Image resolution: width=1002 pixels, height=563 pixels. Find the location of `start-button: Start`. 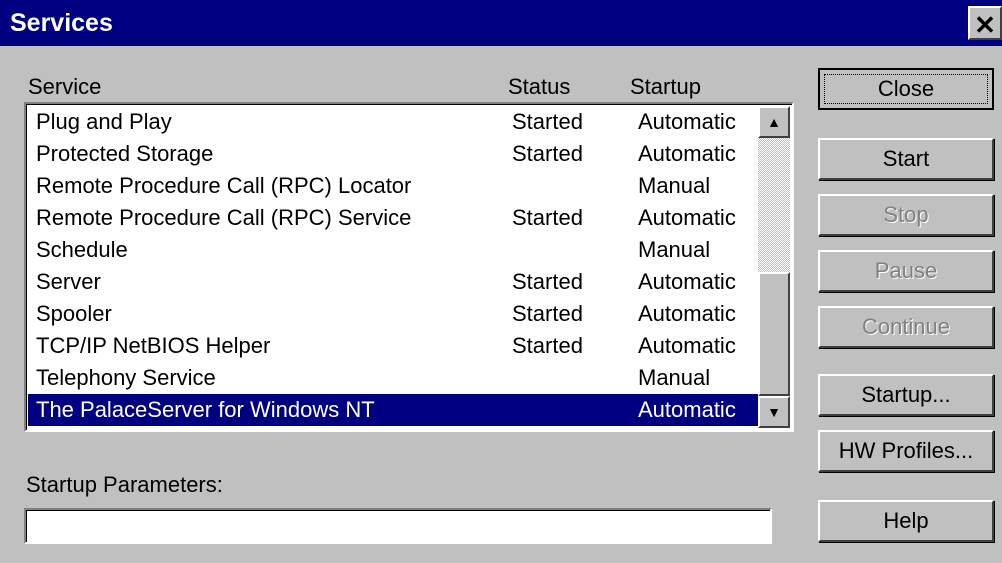

start-button: Start is located at coordinates (906, 159).